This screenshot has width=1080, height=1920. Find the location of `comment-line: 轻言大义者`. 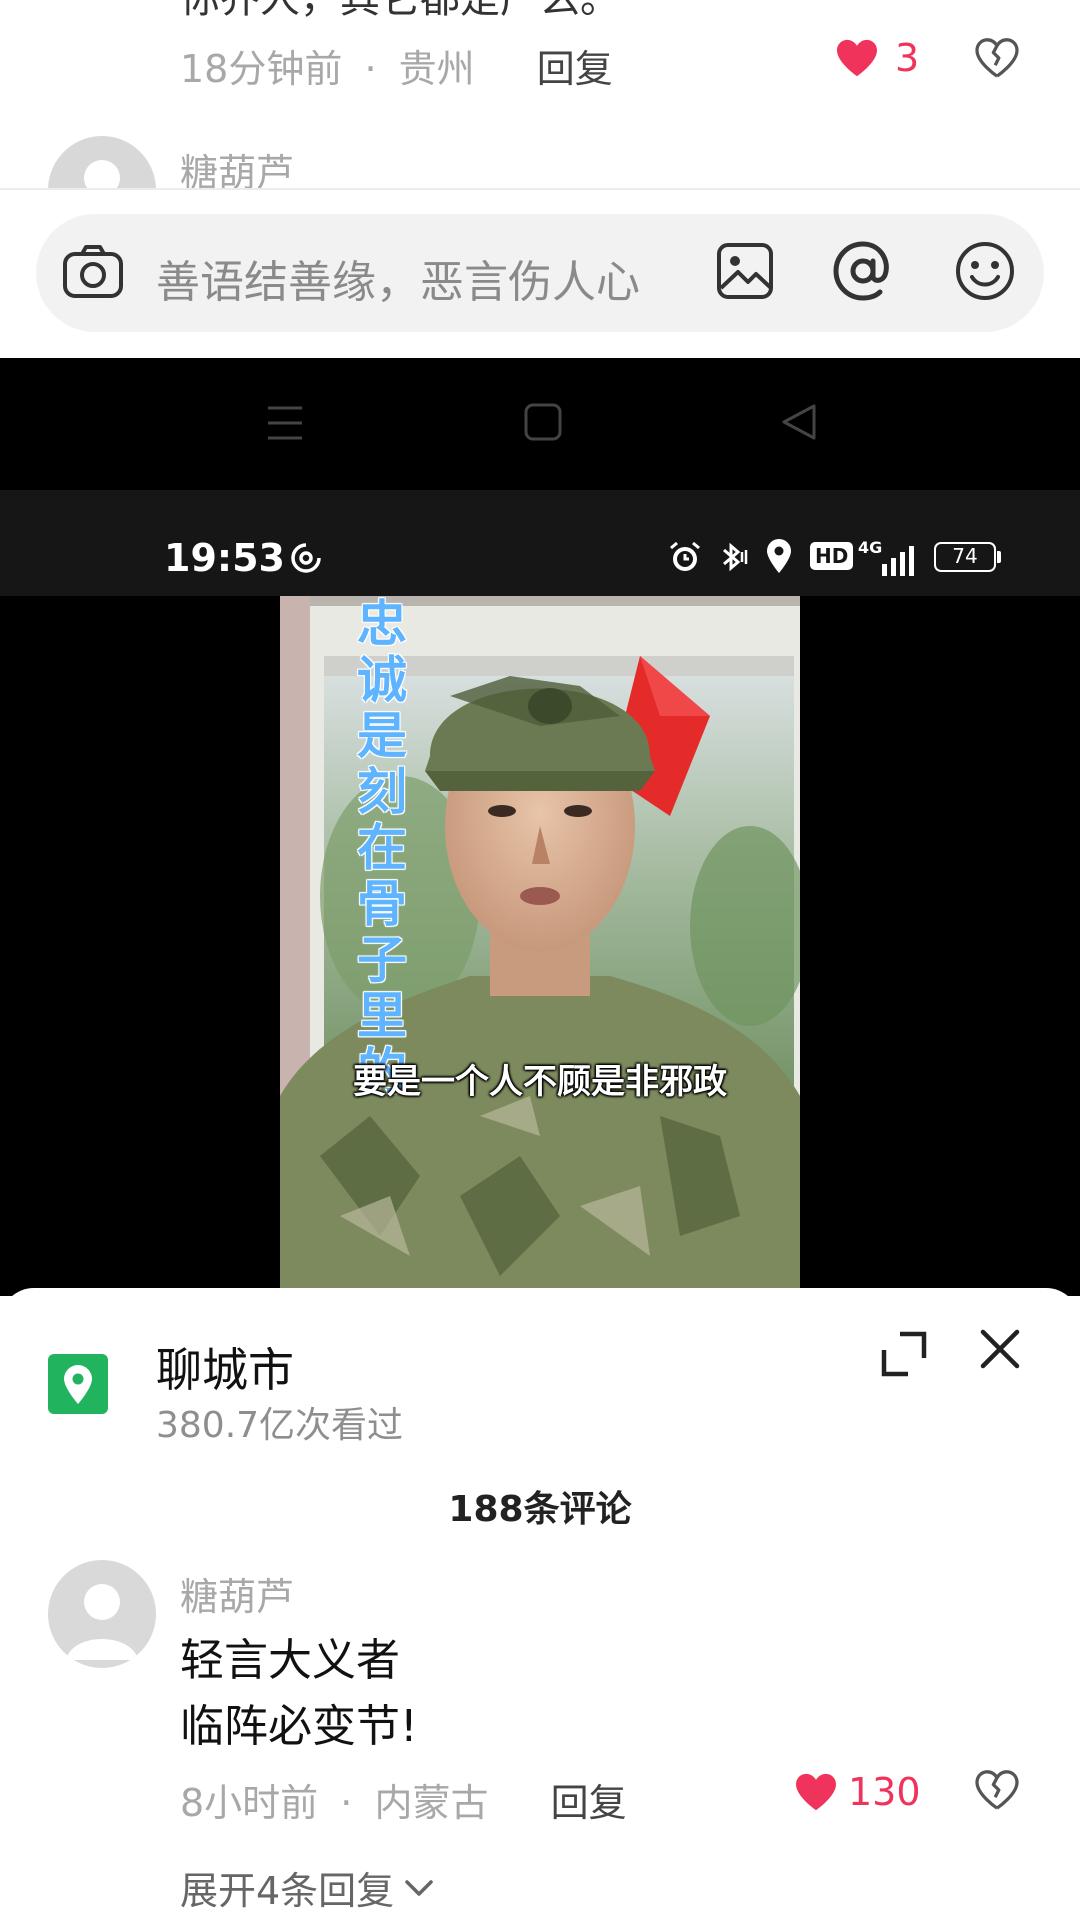

comment-line: 轻言大义者 is located at coordinates (290, 1660).